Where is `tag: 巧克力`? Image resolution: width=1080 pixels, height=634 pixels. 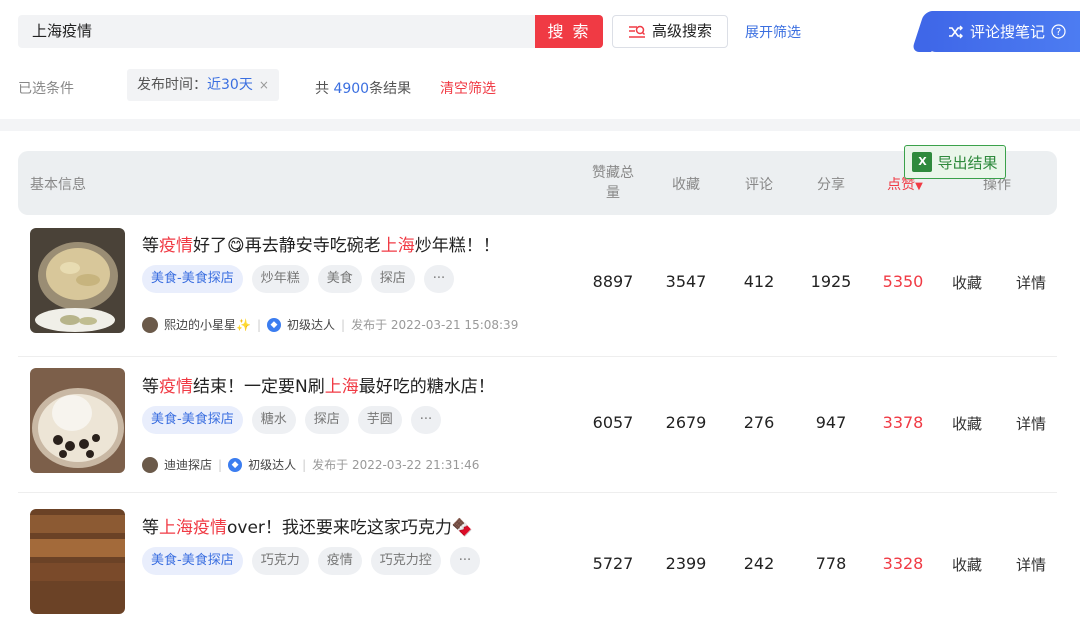 tag: 巧克力 is located at coordinates (280, 561).